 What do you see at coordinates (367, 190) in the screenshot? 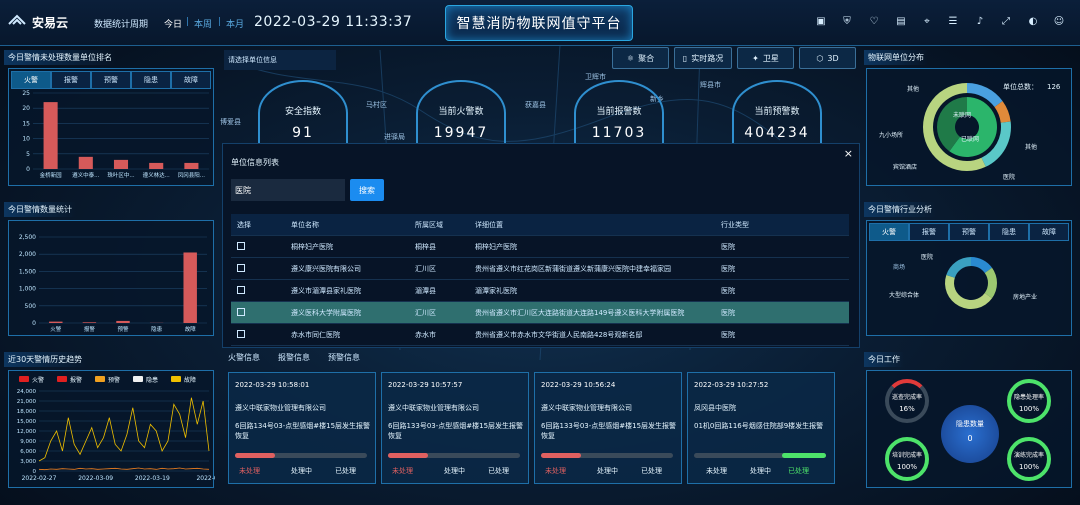
I see `search-button: 搜索` at bounding box center [367, 190].